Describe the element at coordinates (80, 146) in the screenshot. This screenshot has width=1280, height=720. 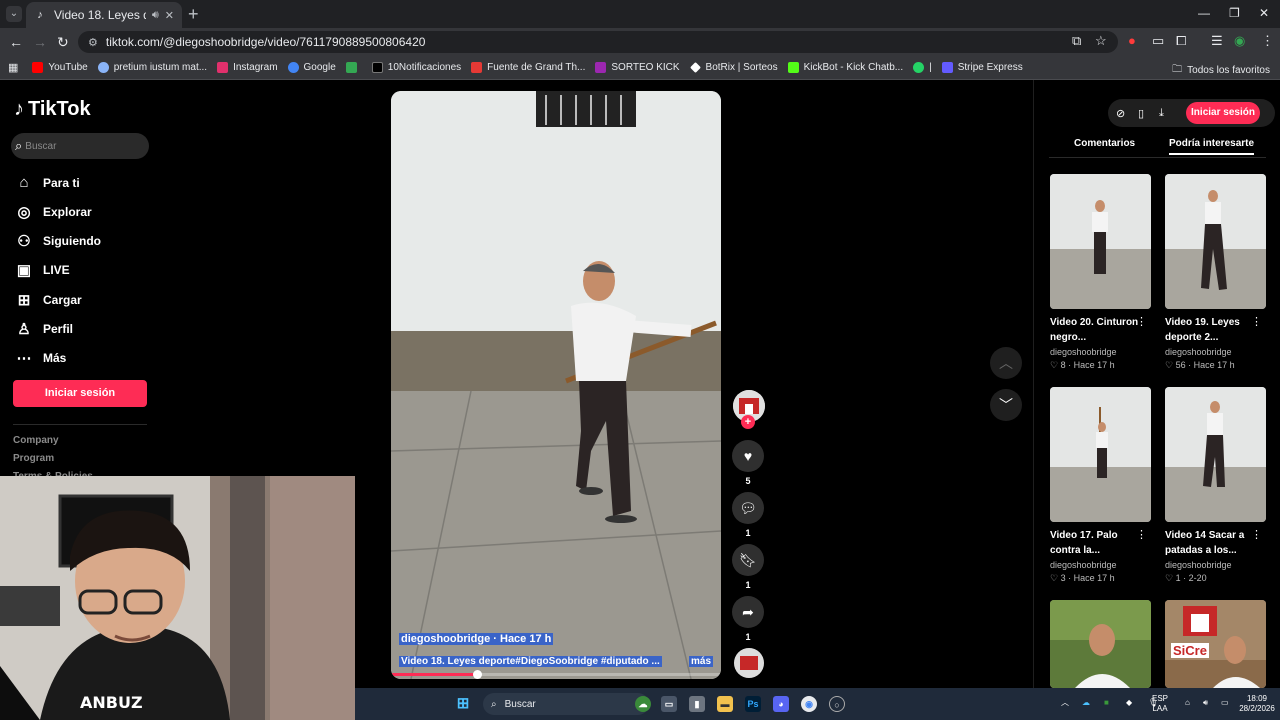
I see `search-input: ⌕ Buscar` at that location.